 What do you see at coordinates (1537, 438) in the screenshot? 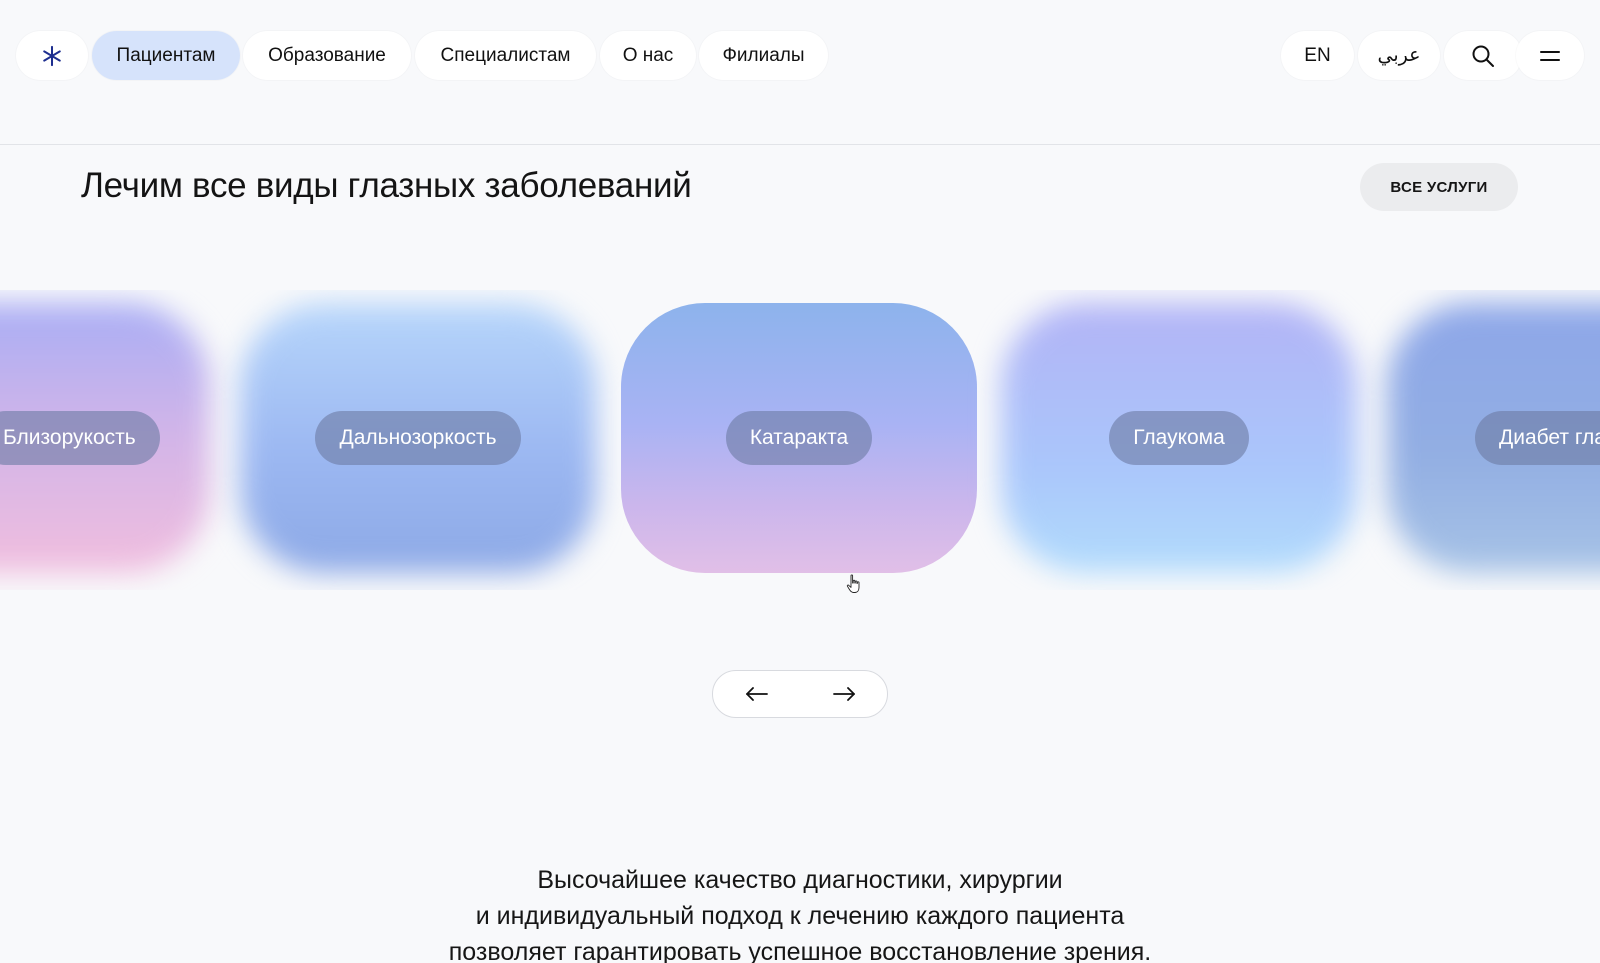
I see `service-card-label: Диабет гла` at bounding box center [1537, 438].